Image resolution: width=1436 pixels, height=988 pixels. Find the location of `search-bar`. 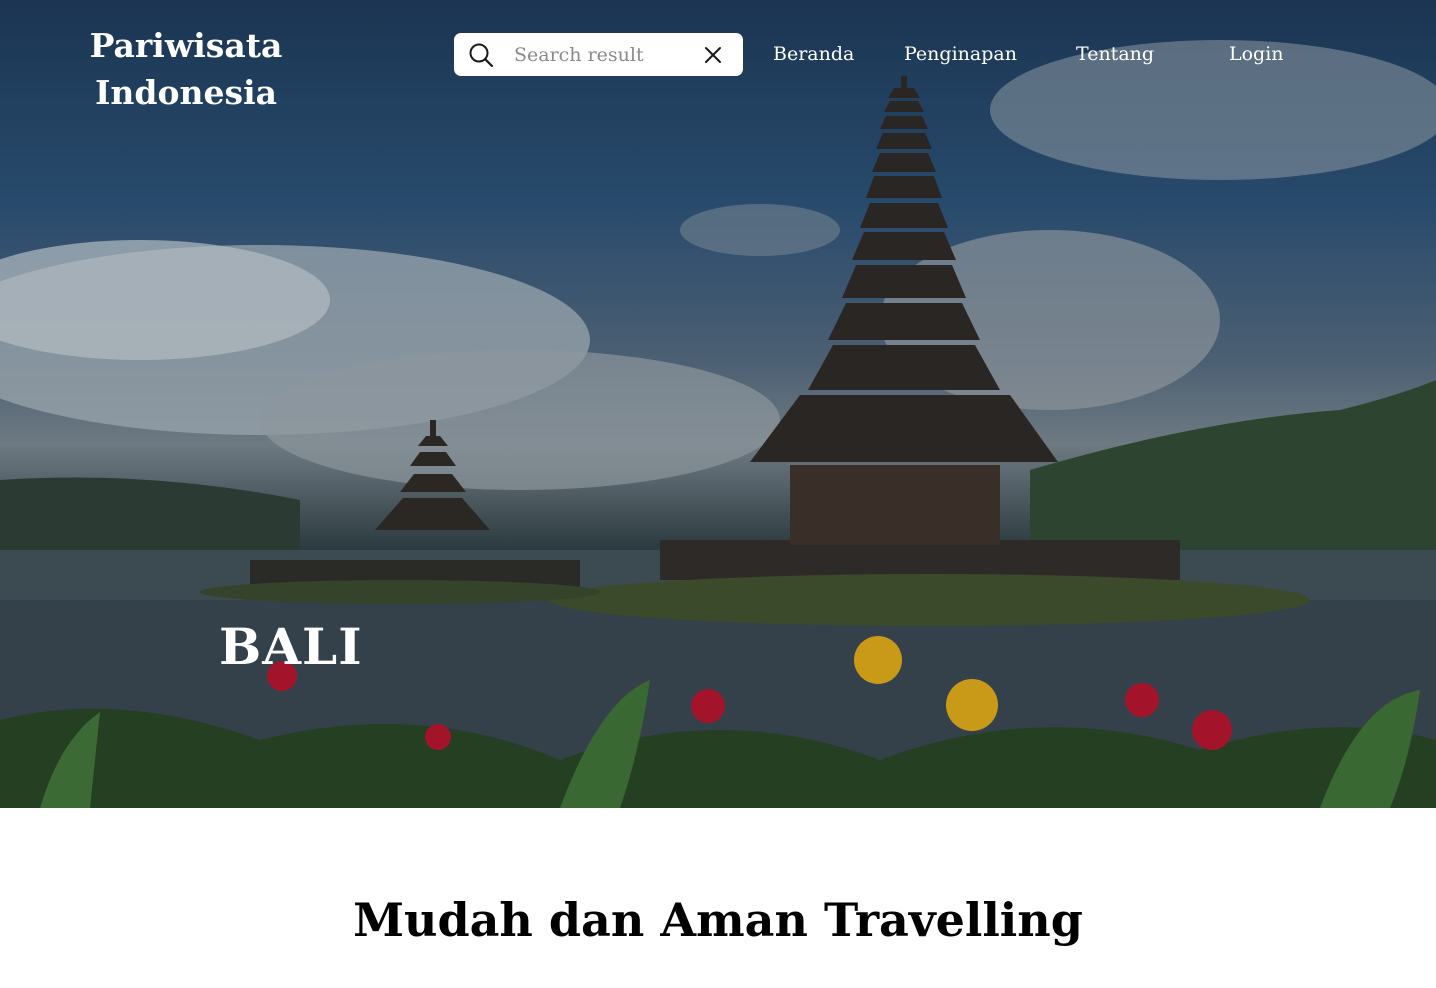

search-bar is located at coordinates (598, 54).